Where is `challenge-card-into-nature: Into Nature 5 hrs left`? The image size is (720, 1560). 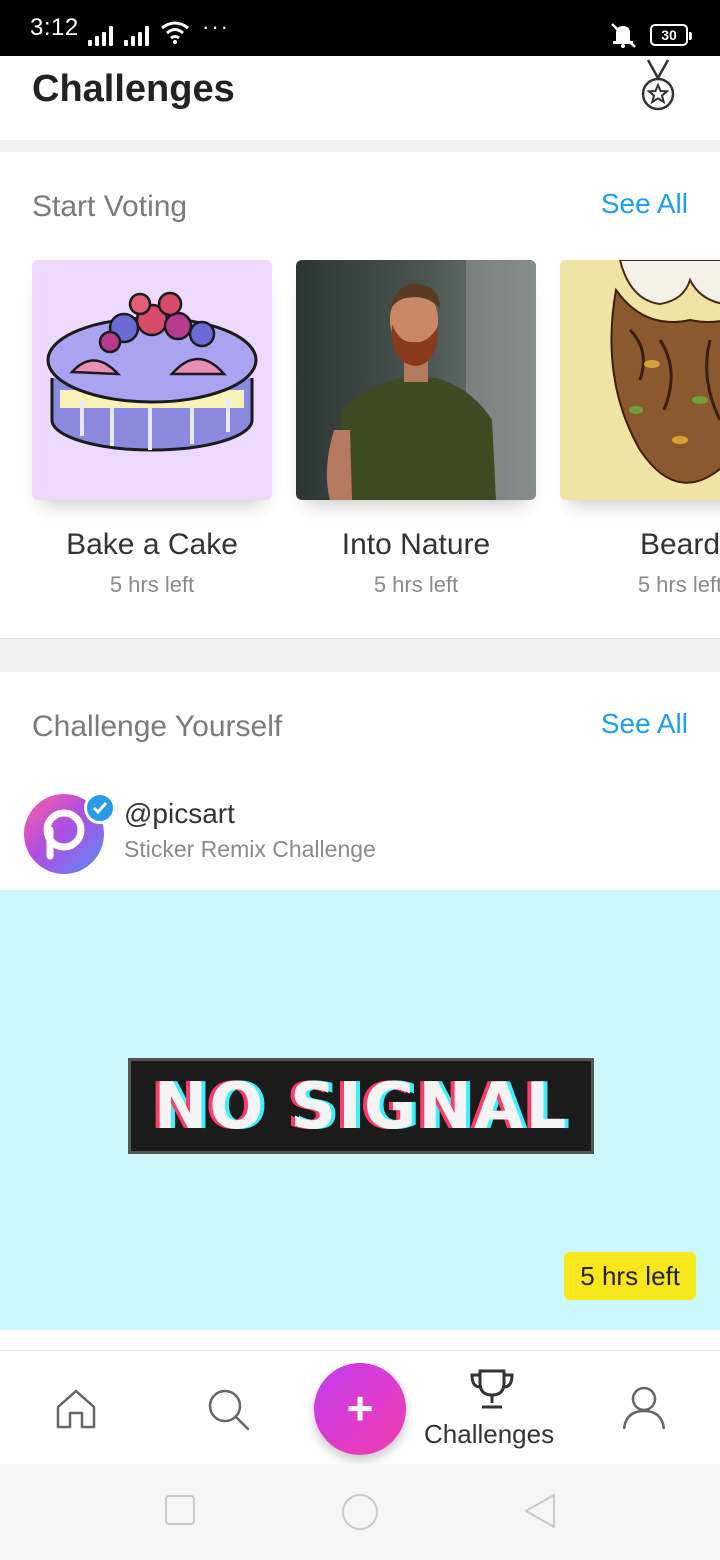 challenge-card-into-nature: Into Nature 5 hrs left is located at coordinates (416, 428).